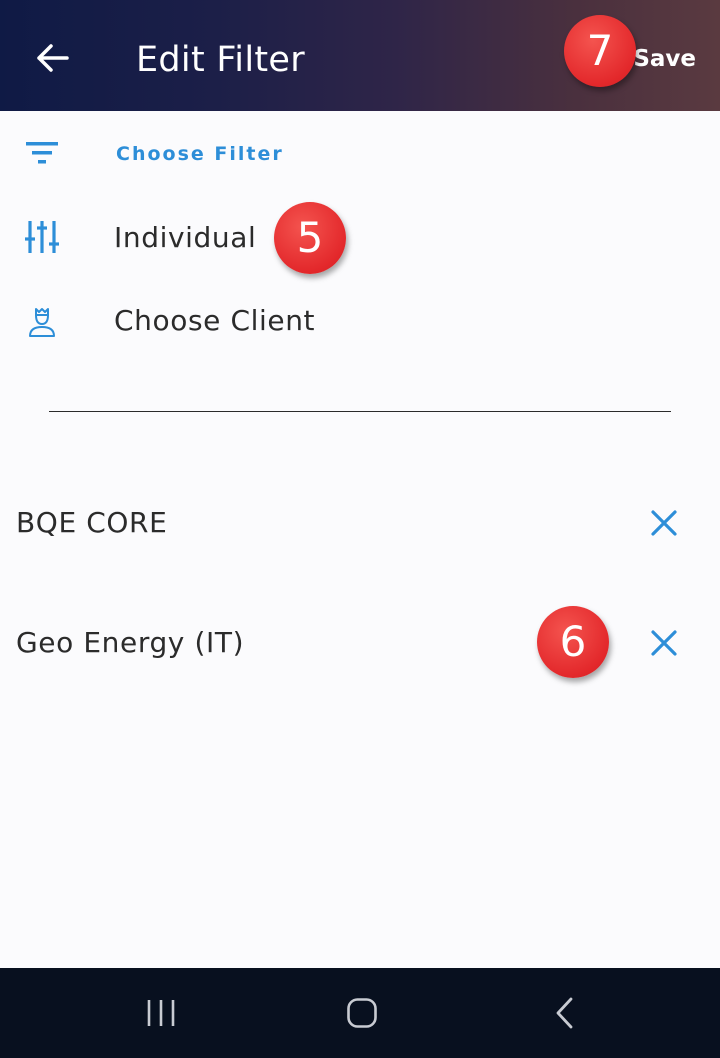 The height and width of the screenshot is (1058, 720). I want to click on back-chevron-icon, so click(564, 1013).